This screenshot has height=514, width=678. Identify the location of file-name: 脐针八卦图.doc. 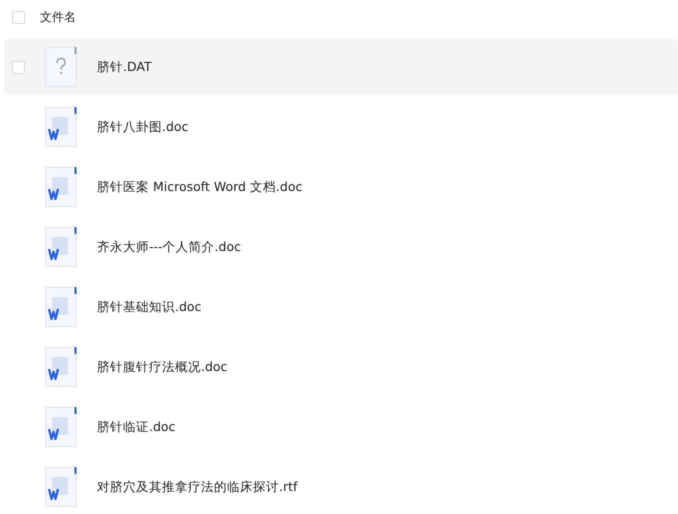
(142, 127).